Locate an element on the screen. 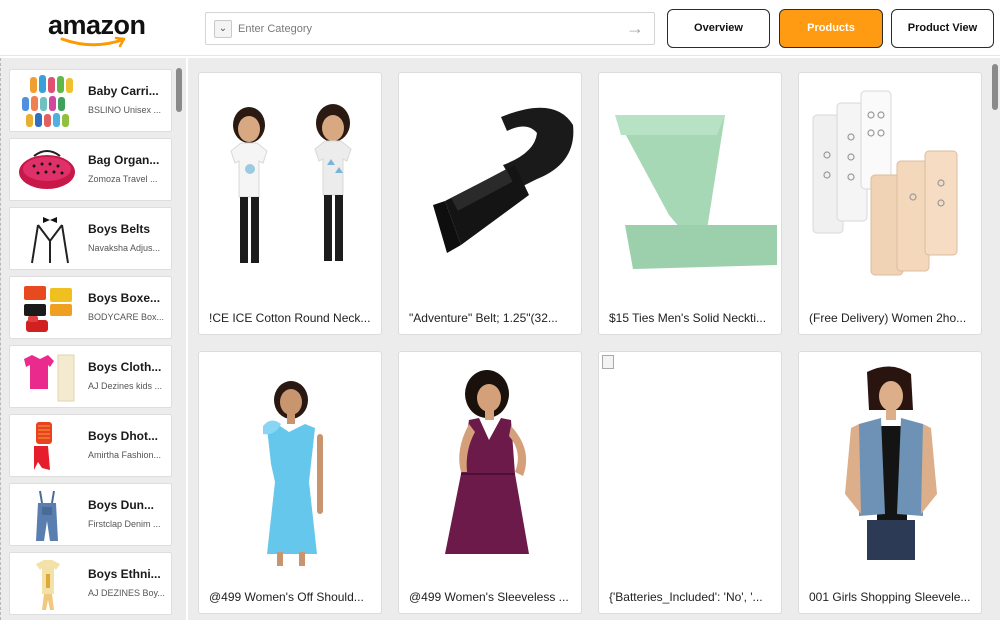 The width and height of the screenshot is (1000, 620). smile-arrow-icon is located at coordinates (93, 42).